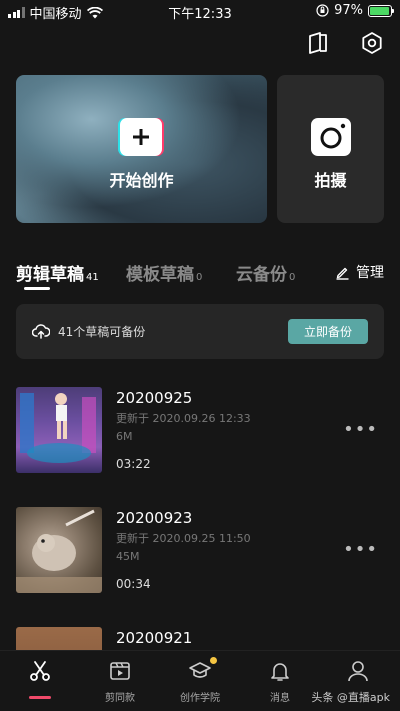 This screenshot has height=711, width=400. I want to click on status-right: 97%, so click(355, 10).